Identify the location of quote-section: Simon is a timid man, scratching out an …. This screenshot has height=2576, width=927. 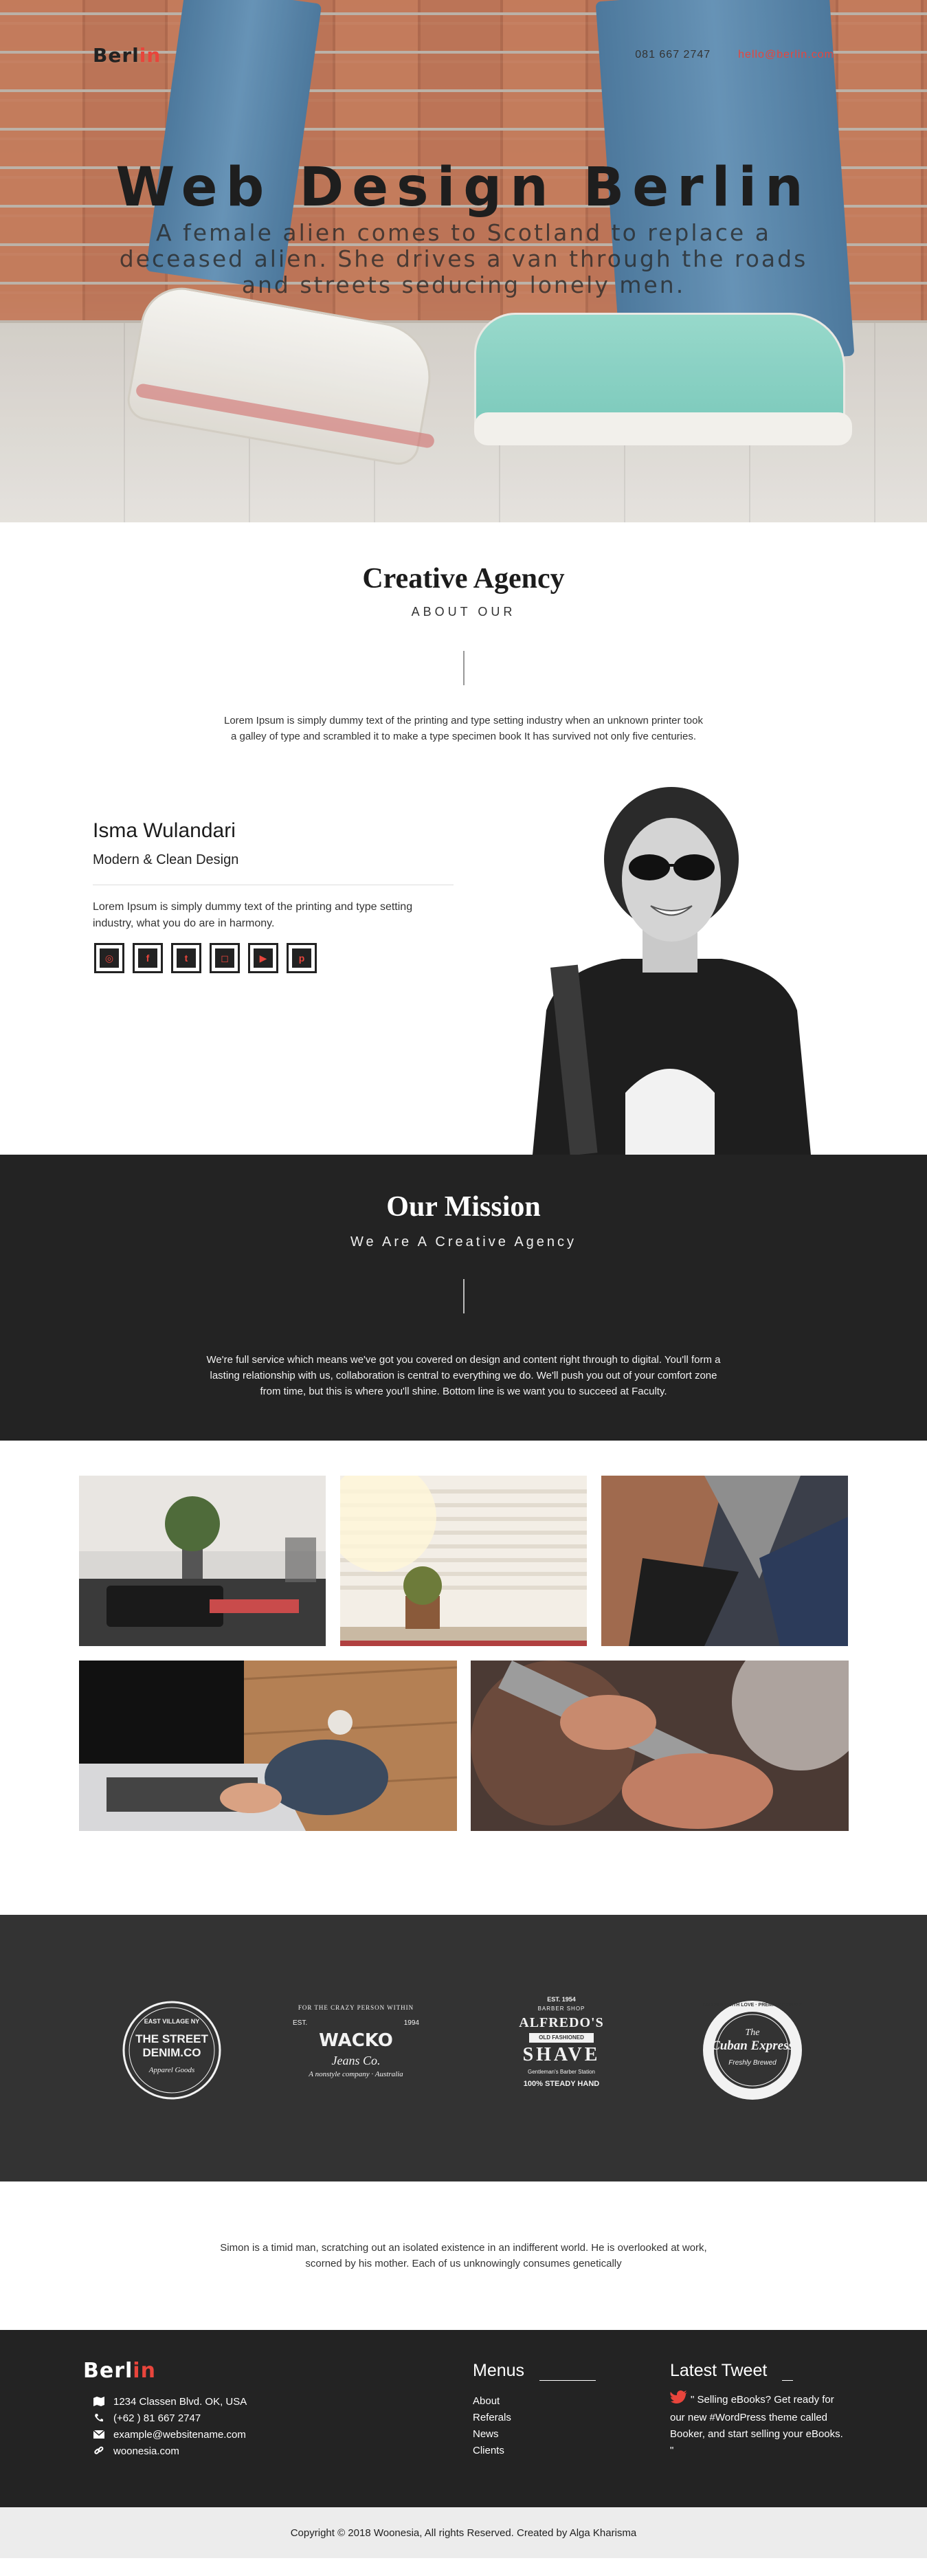
(464, 2255).